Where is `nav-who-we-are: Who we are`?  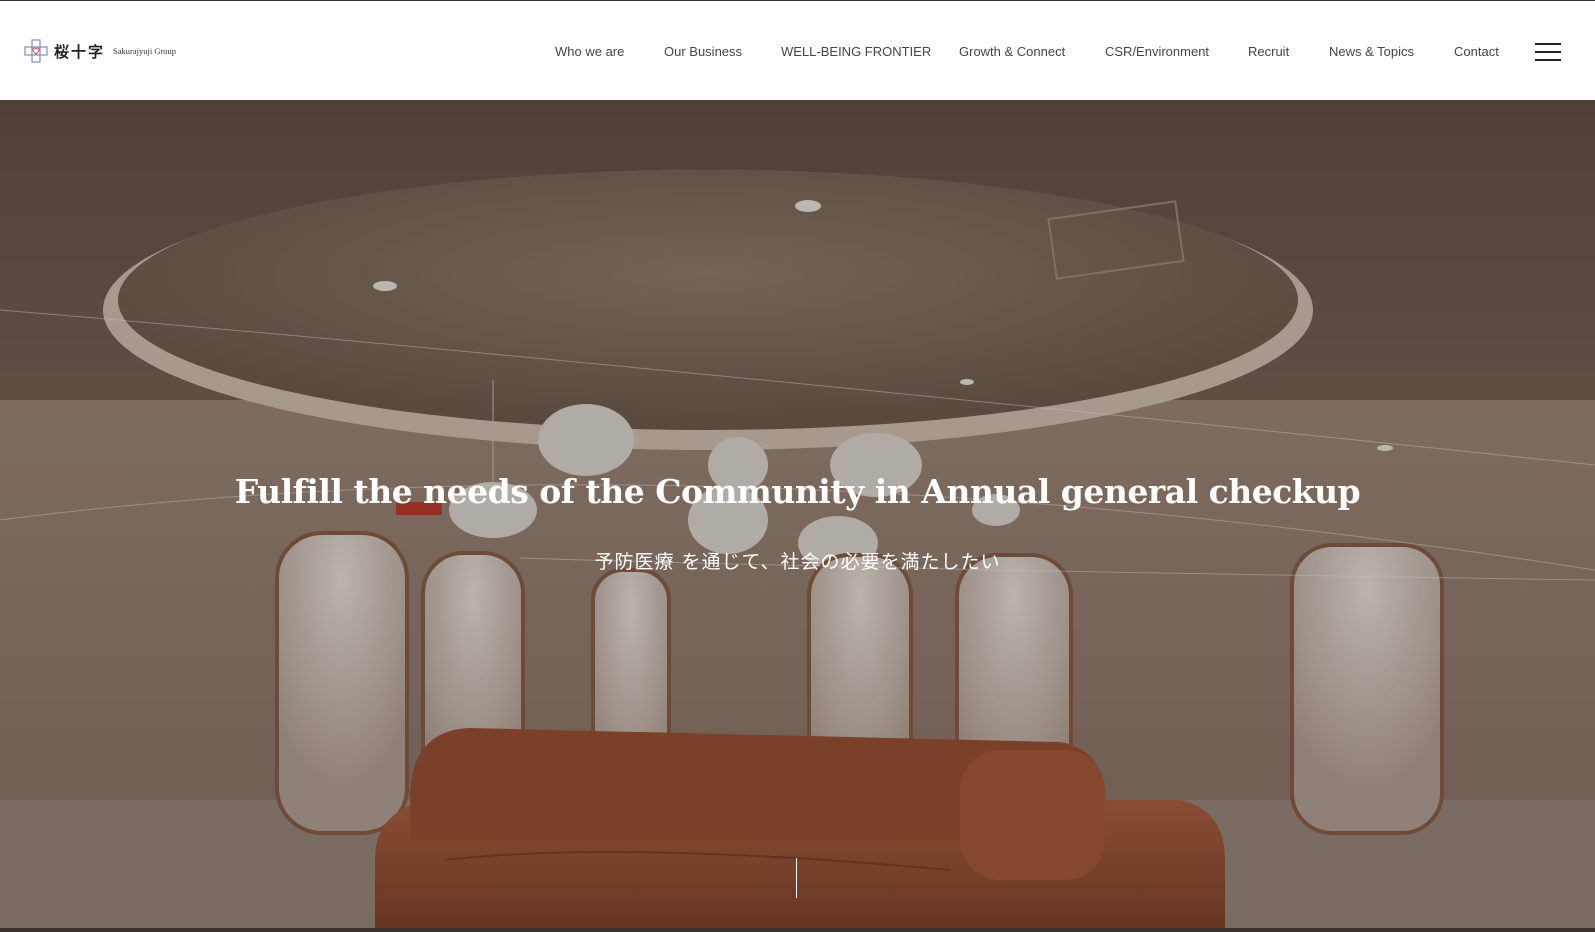 nav-who-we-are: Who we are is located at coordinates (589, 51).